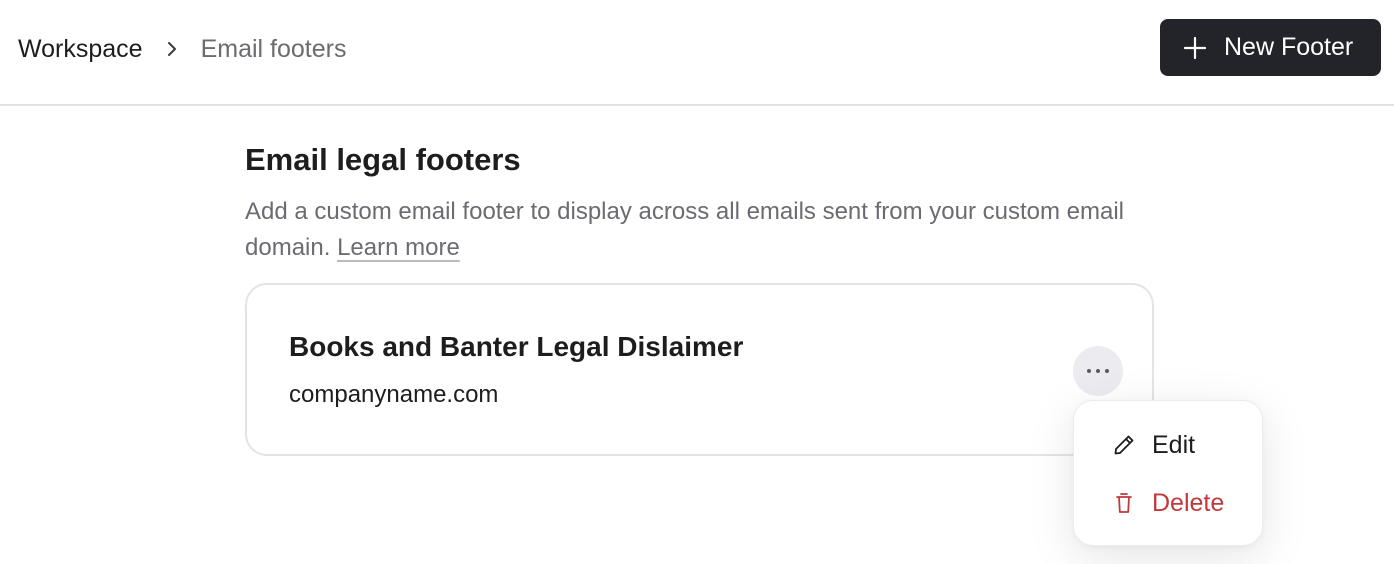 This screenshot has height=564, width=1394. I want to click on chevron-right-icon, so click(172, 49).